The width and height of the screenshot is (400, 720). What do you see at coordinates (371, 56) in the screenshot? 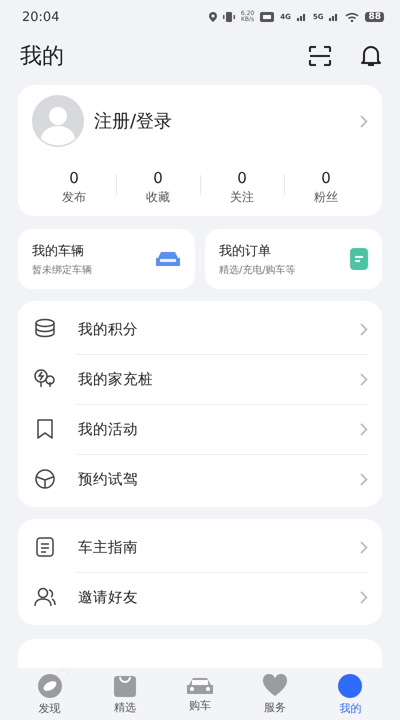
I see `notification-button` at bounding box center [371, 56].